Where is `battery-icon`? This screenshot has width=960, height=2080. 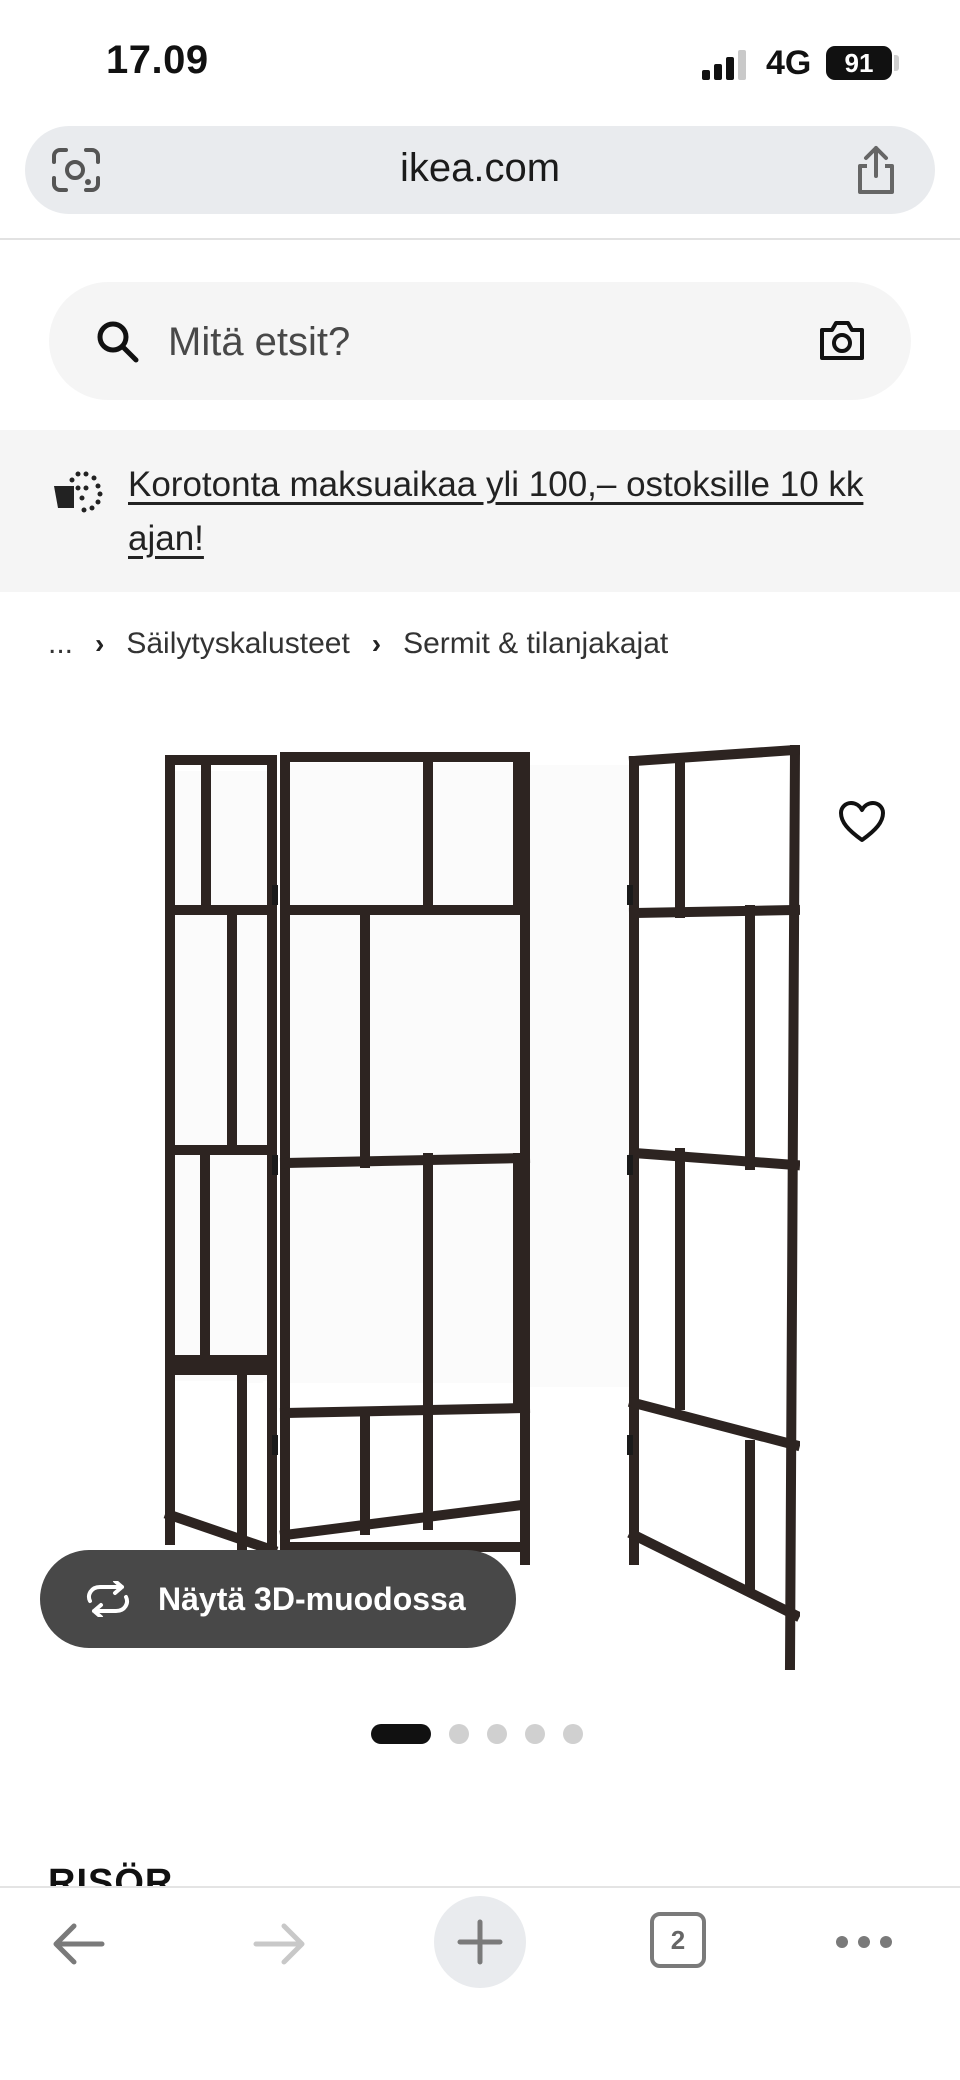
battery-icon is located at coordinates (896, 63).